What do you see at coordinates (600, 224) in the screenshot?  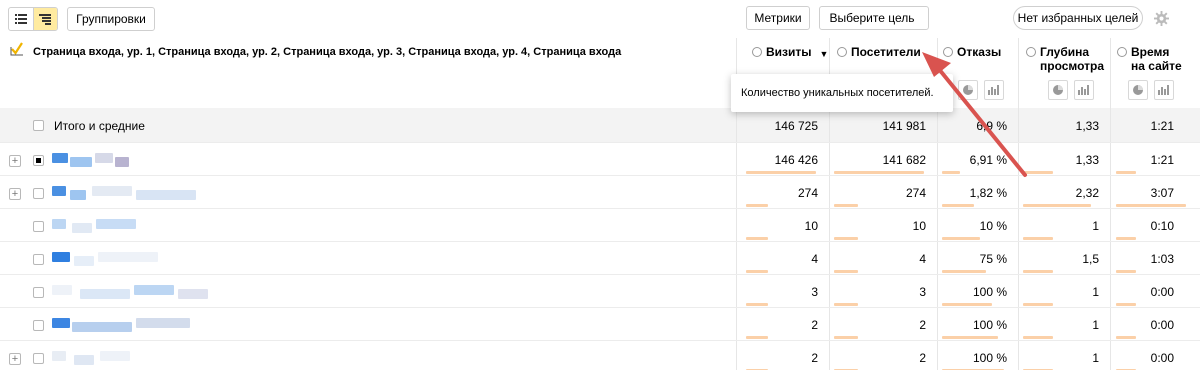 I see `table-row: 10 10 10 % 1 0:10` at bounding box center [600, 224].